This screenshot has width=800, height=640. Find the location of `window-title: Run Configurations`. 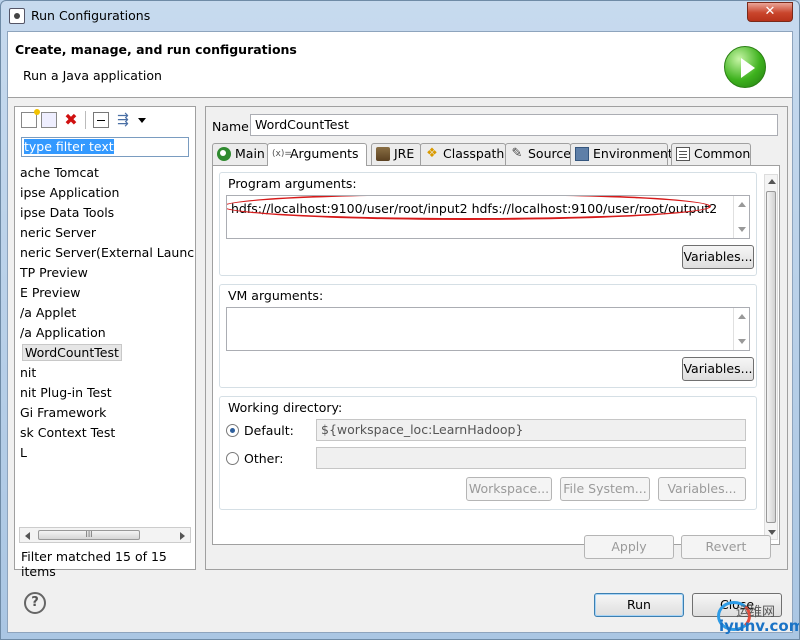

window-title: Run Configurations is located at coordinates (91, 15).